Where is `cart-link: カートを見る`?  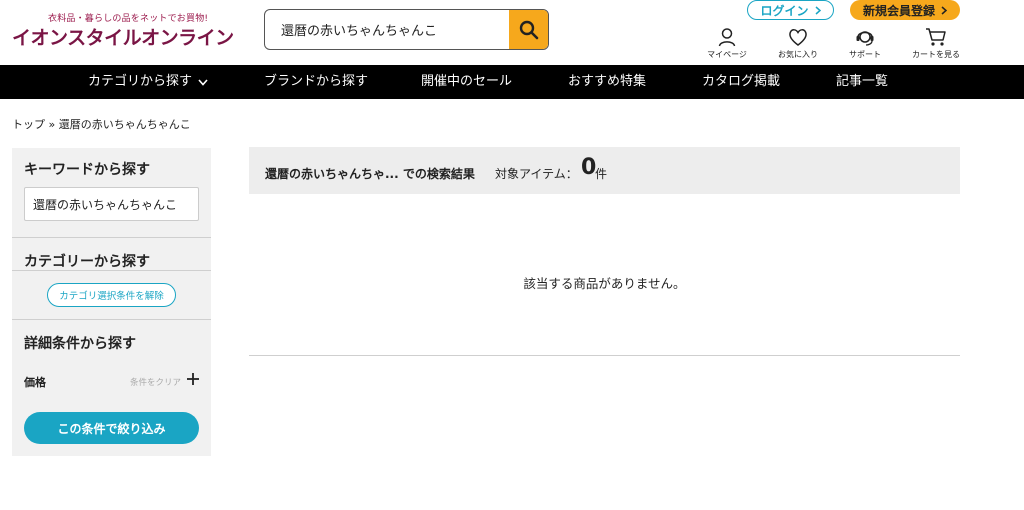 cart-link: カートを見る is located at coordinates (936, 45).